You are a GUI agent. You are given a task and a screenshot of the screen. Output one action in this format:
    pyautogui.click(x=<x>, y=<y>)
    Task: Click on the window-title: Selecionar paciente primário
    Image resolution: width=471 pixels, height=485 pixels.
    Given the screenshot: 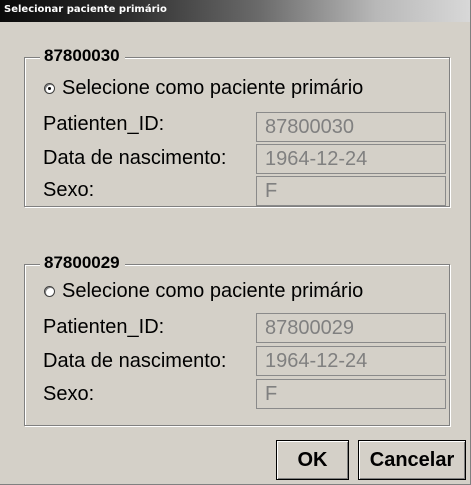 What is the action you would take?
    pyautogui.click(x=85, y=9)
    